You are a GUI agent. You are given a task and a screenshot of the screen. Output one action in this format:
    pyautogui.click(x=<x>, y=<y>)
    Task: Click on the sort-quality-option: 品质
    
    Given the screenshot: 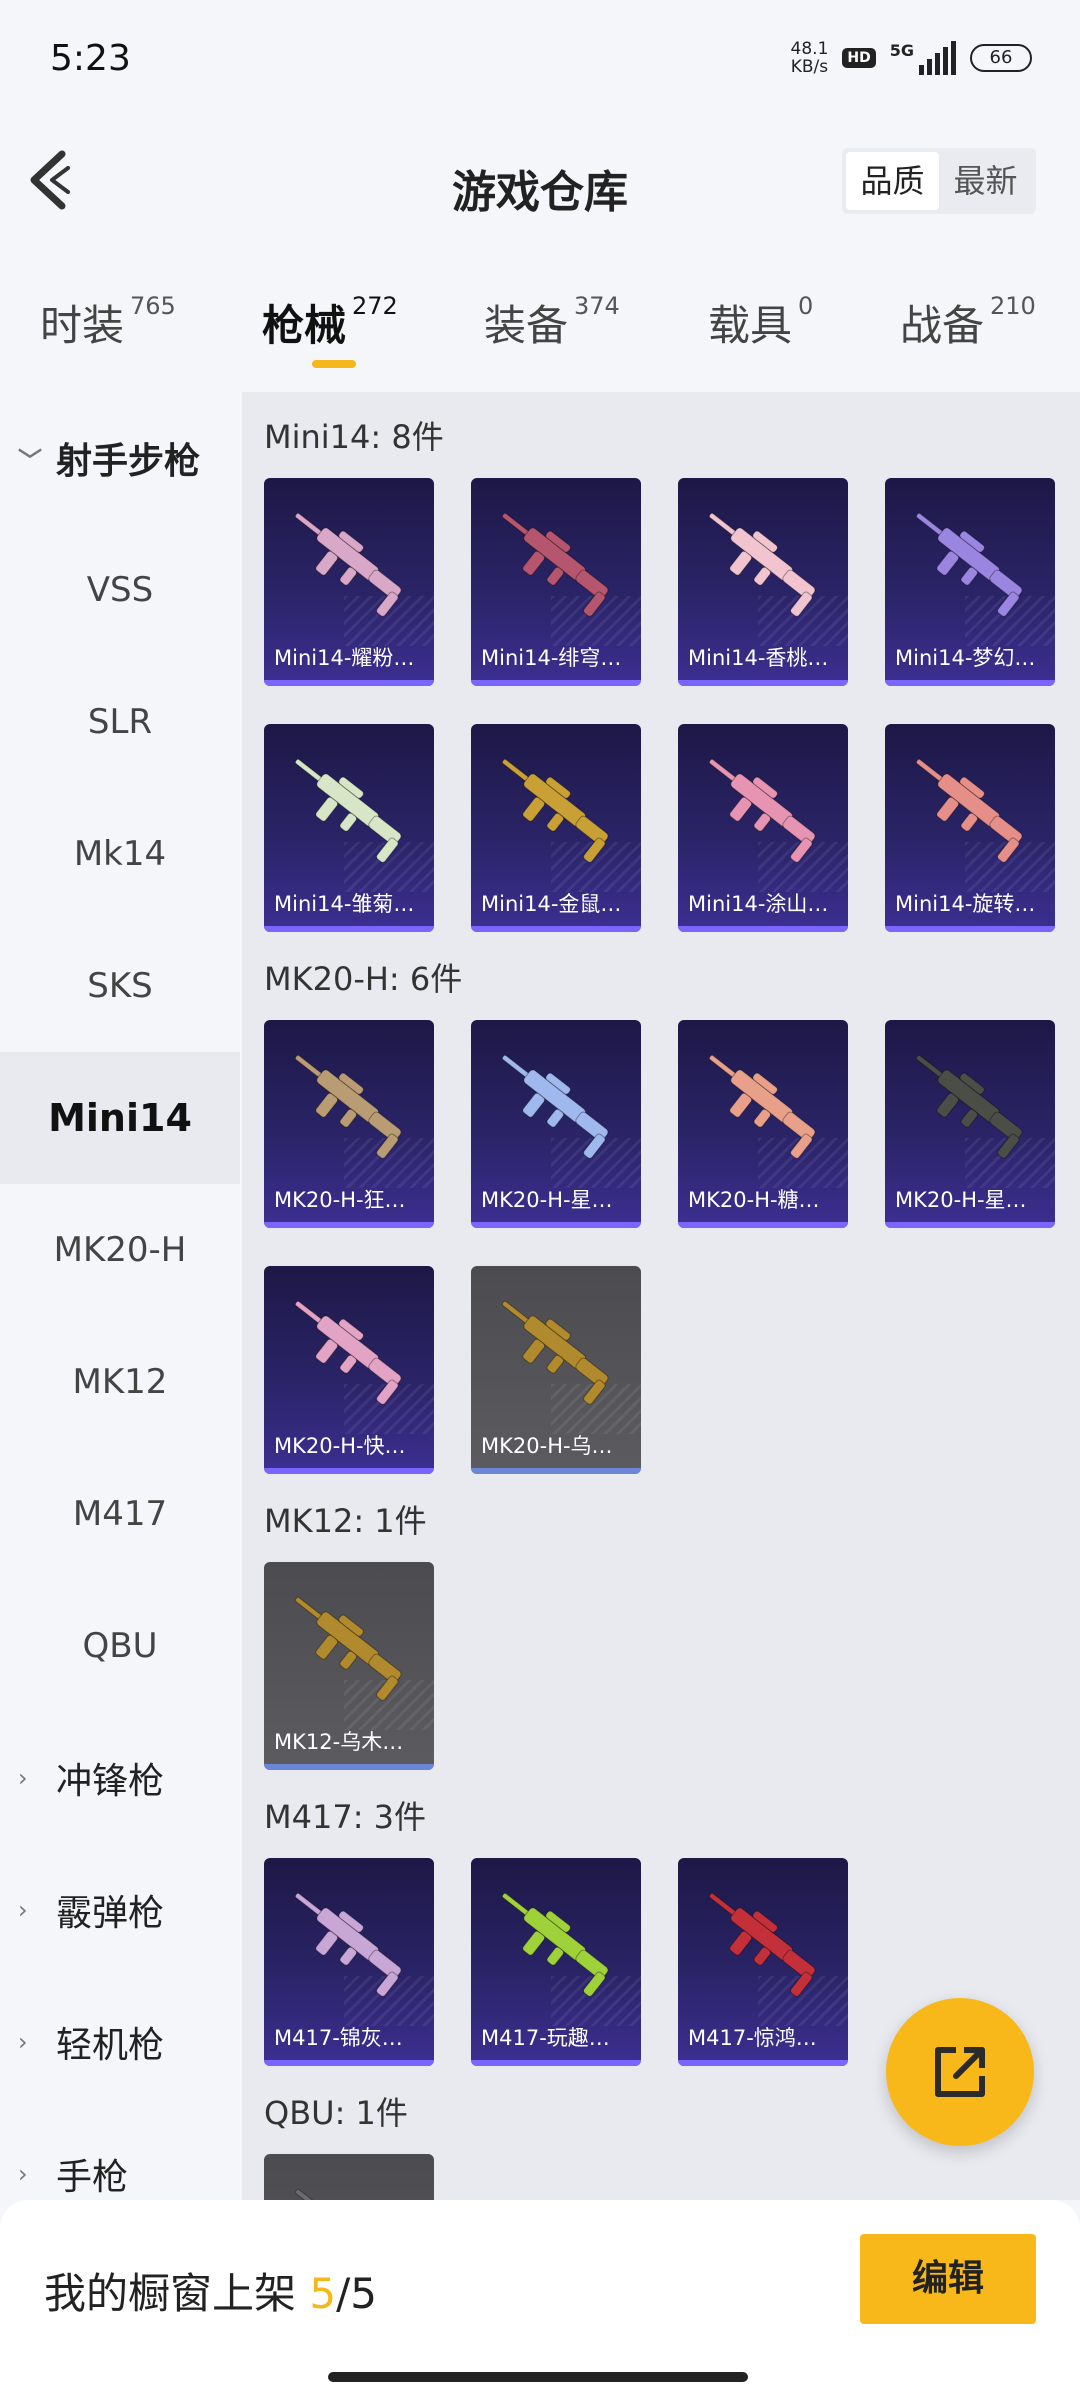 What is the action you would take?
    pyautogui.click(x=892, y=181)
    